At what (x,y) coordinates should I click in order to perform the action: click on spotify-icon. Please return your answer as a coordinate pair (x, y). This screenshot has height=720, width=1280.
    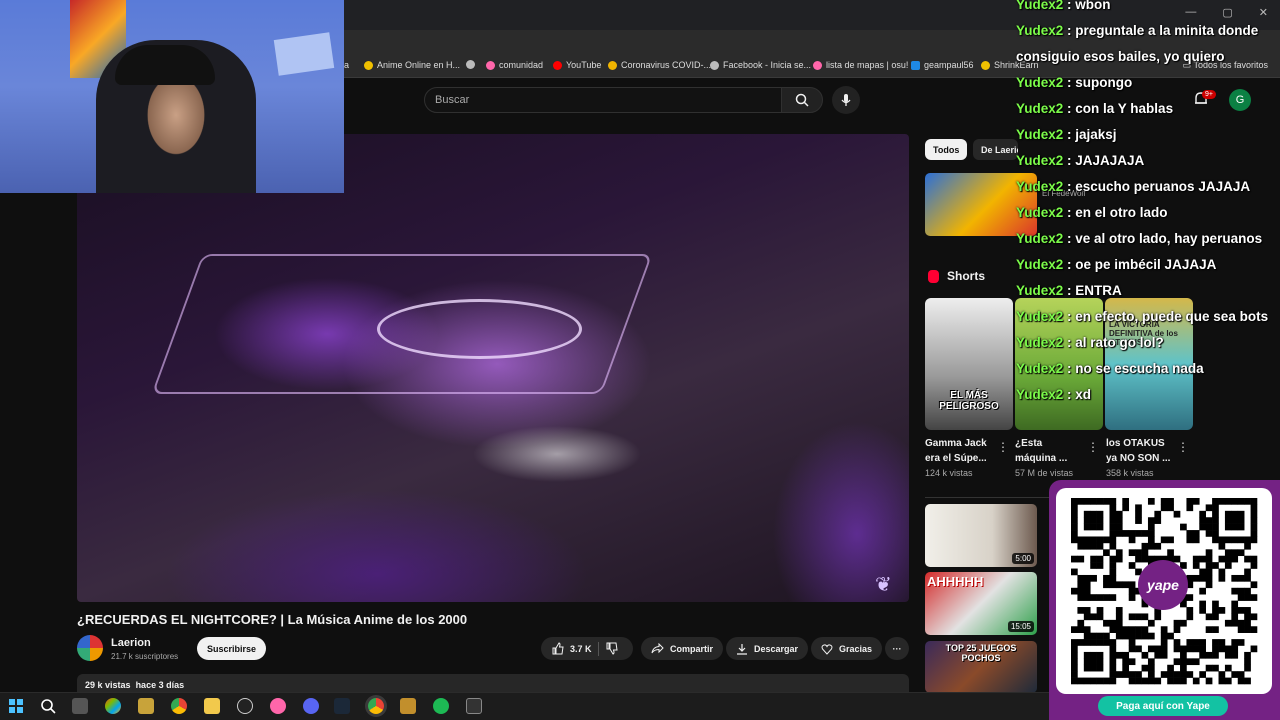
    Looking at the image, I should click on (441, 706).